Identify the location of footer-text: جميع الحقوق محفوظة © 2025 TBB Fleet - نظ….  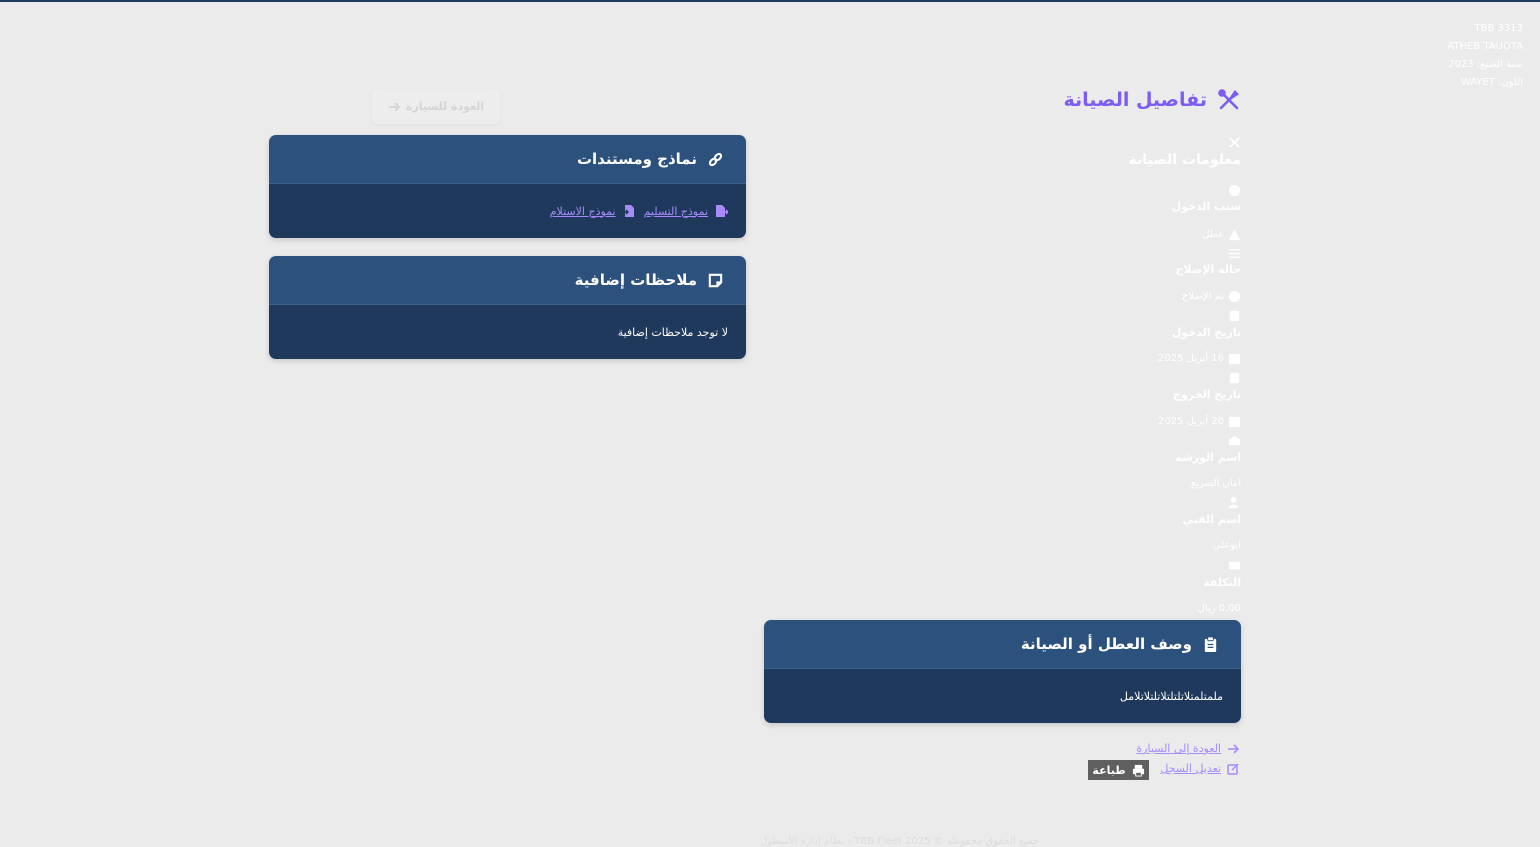
(900, 841).